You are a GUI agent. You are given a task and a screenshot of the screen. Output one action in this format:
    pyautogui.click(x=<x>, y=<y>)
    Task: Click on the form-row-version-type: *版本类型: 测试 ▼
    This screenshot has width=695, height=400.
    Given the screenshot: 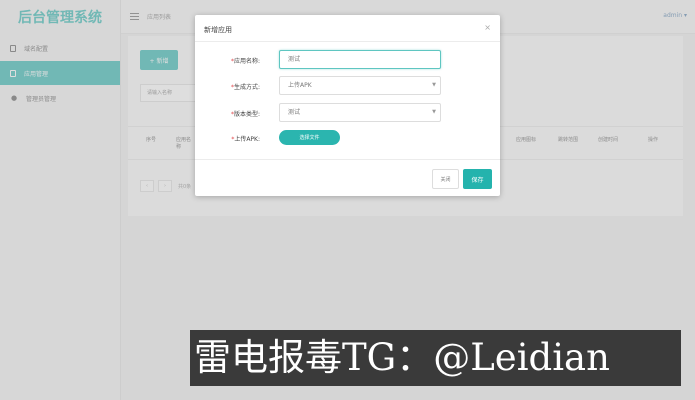 What is the action you would take?
    pyautogui.click(x=347, y=113)
    